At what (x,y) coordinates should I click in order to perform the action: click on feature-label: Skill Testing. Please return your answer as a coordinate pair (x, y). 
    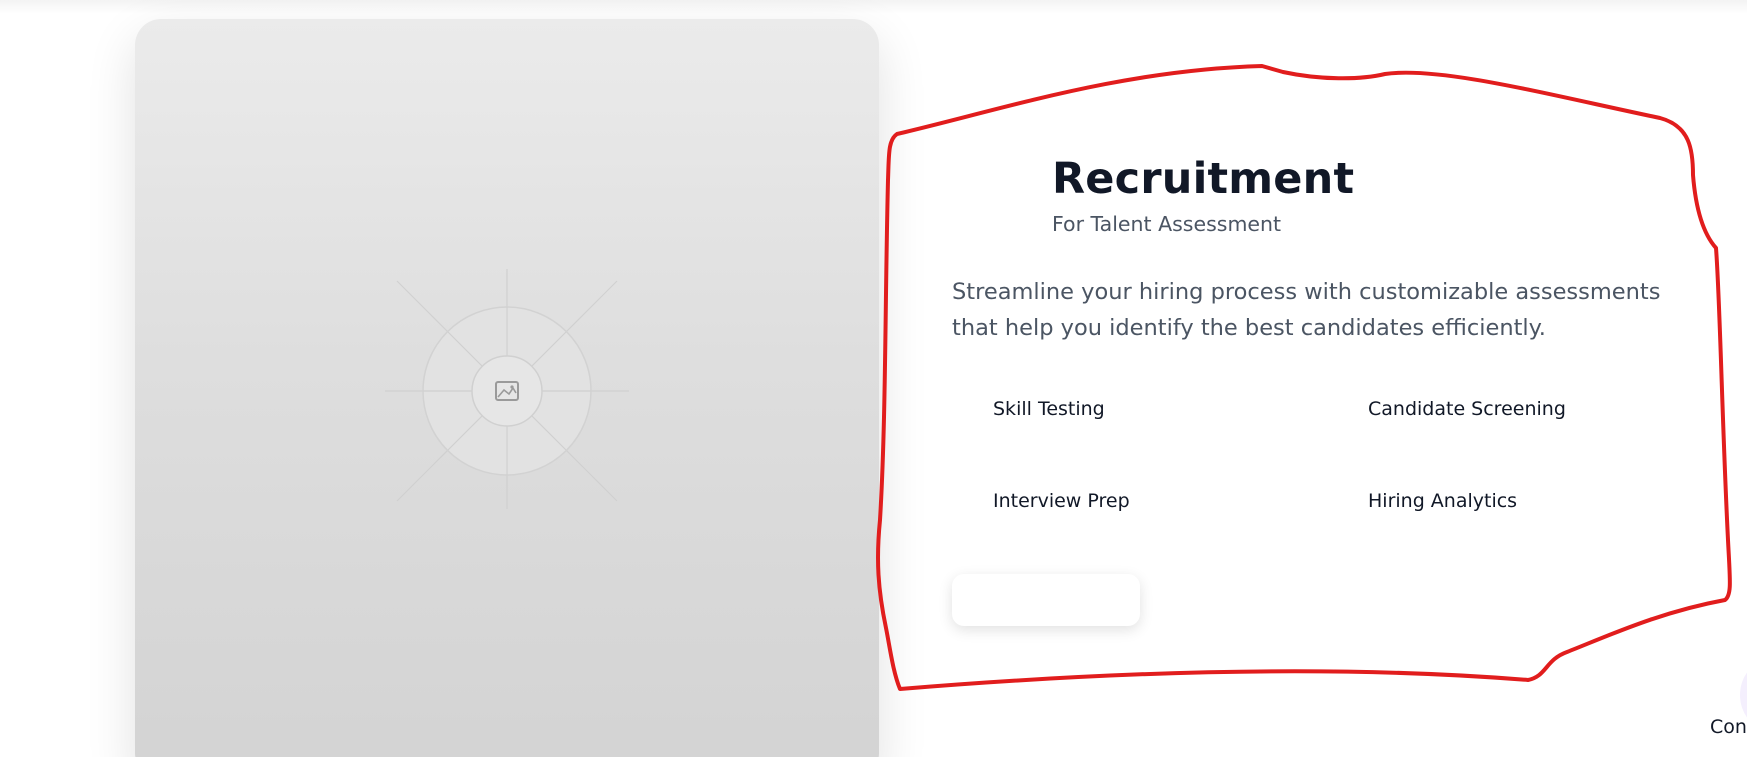
    Looking at the image, I should click on (1049, 409).